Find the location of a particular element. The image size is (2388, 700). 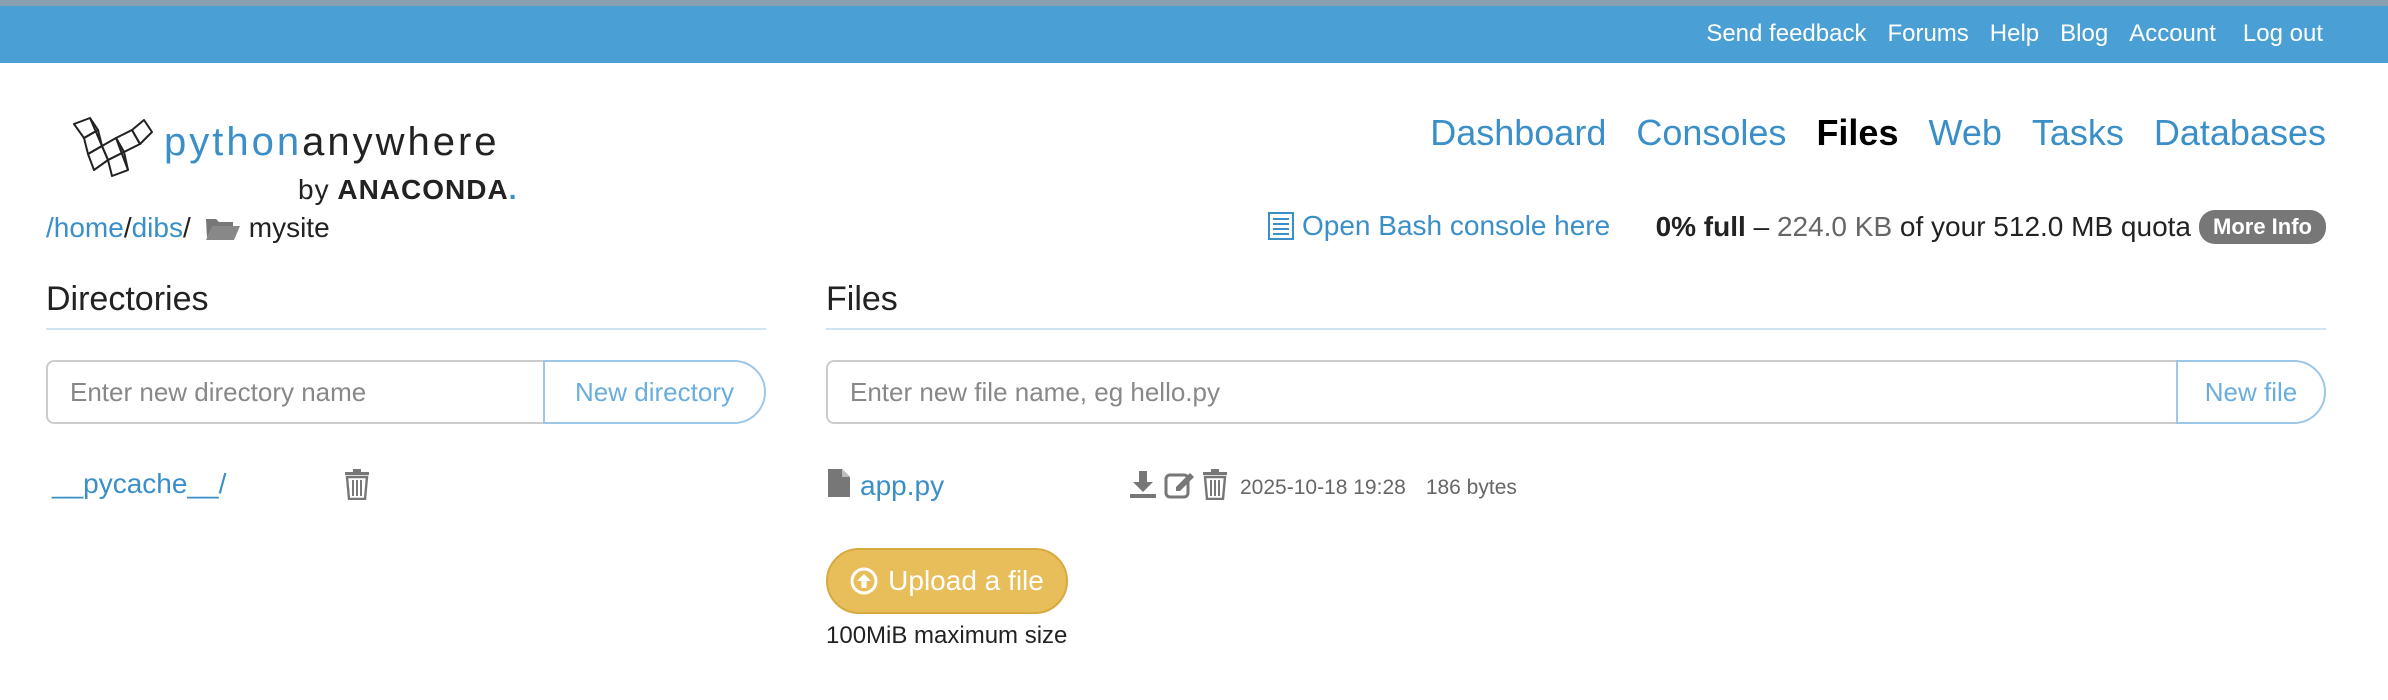

directories-title: Directories is located at coordinates (127, 299).